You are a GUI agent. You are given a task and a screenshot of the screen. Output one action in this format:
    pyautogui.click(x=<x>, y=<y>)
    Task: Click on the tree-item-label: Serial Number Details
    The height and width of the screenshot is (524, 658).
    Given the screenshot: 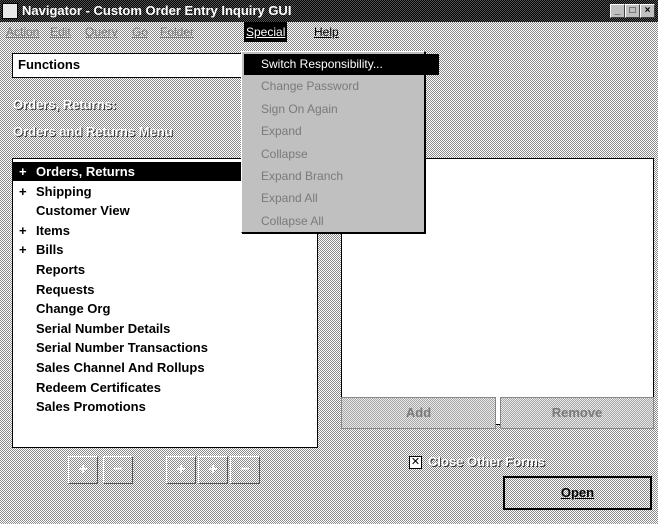 What is the action you would take?
    pyautogui.click(x=103, y=328)
    